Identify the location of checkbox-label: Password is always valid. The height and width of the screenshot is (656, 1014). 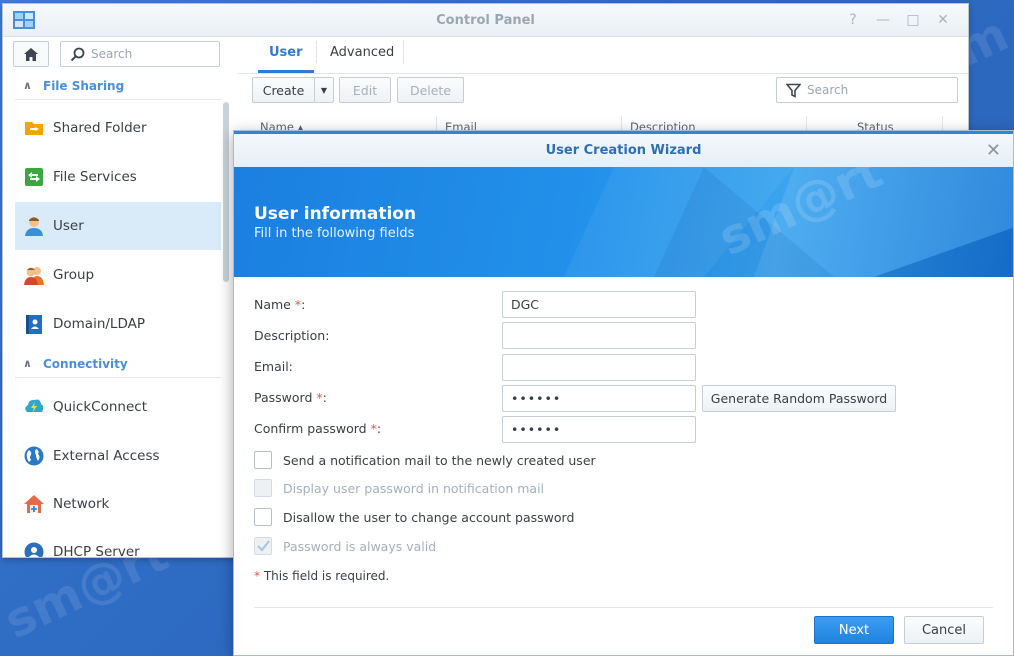
(360, 546).